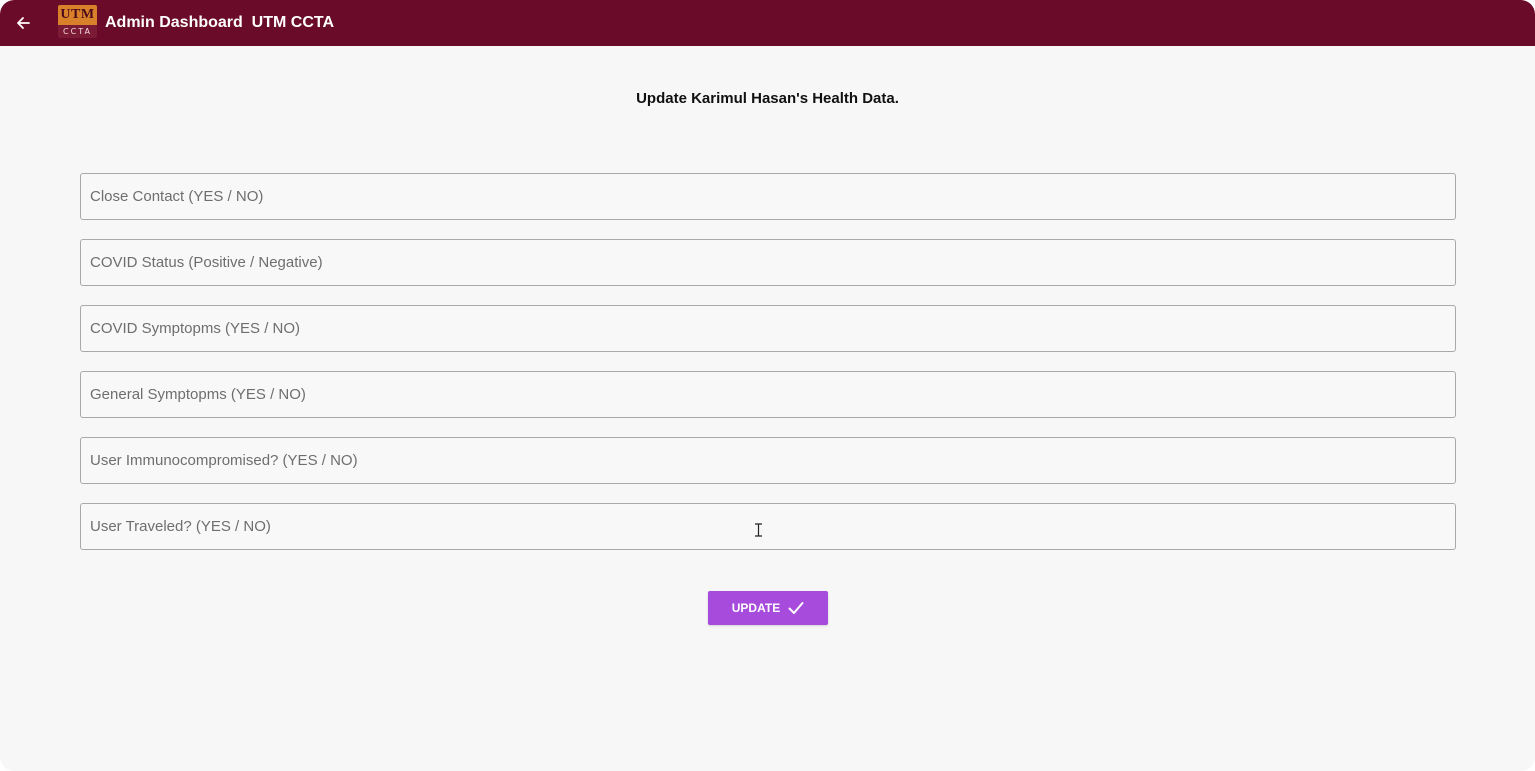 The image size is (1535, 771). I want to click on covid-status-field, so click(768, 262).